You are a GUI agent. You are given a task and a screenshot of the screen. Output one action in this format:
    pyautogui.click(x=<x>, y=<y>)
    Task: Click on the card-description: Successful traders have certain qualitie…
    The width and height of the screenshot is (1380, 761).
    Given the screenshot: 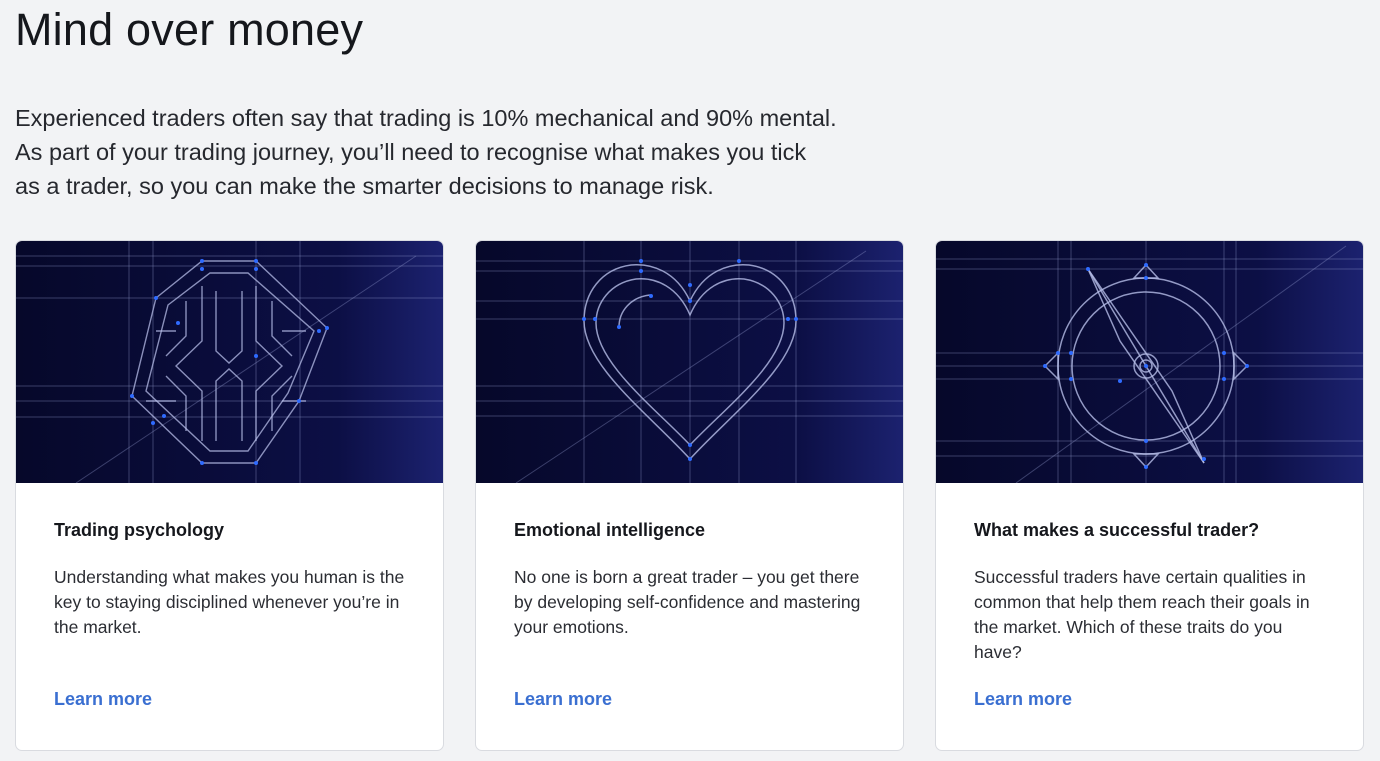 What is the action you would take?
    pyautogui.click(x=1142, y=614)
    